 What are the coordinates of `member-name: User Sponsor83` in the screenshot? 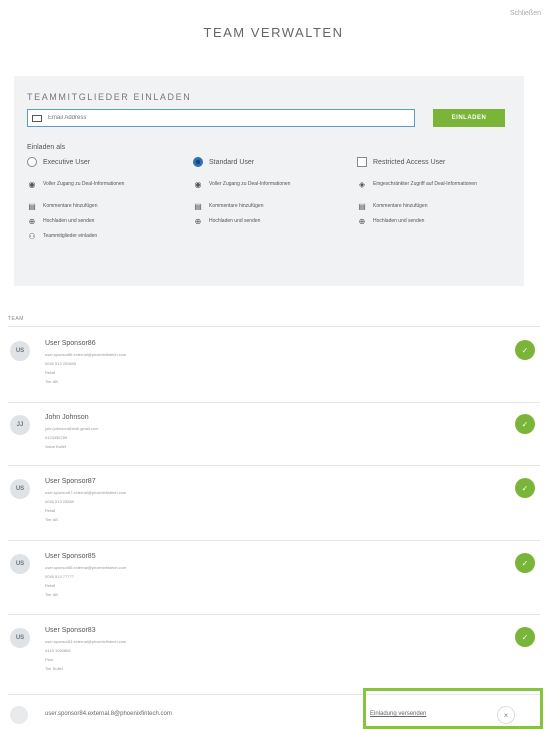 It's located at (70, 630).